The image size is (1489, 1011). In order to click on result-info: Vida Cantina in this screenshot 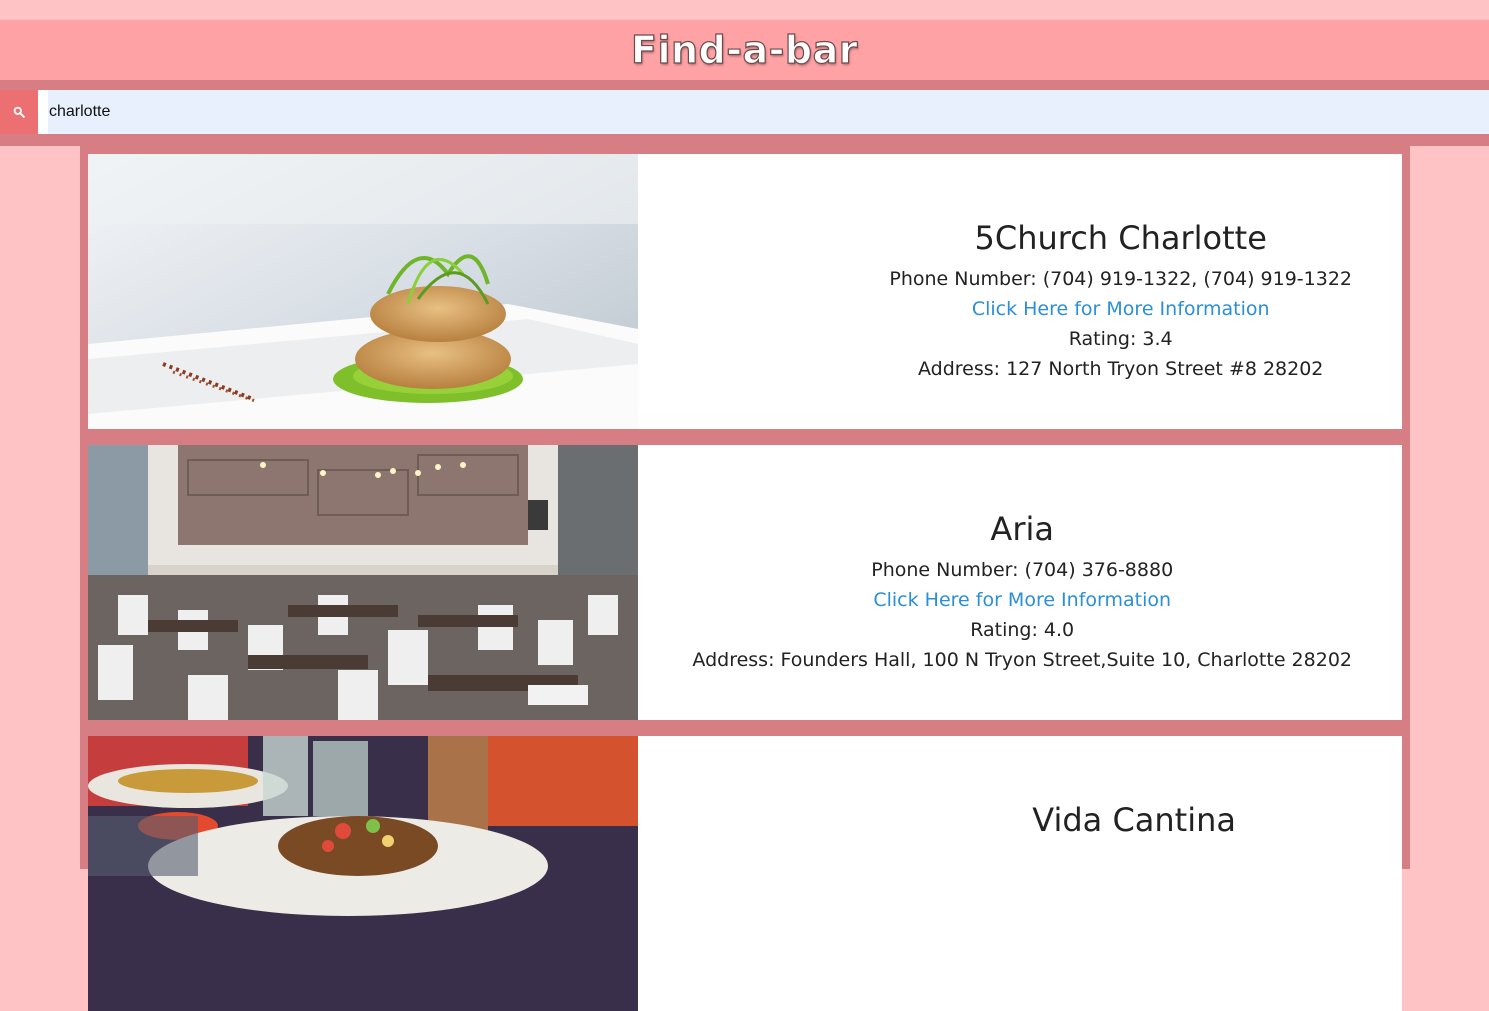, I will do `click(1134, 823)`.